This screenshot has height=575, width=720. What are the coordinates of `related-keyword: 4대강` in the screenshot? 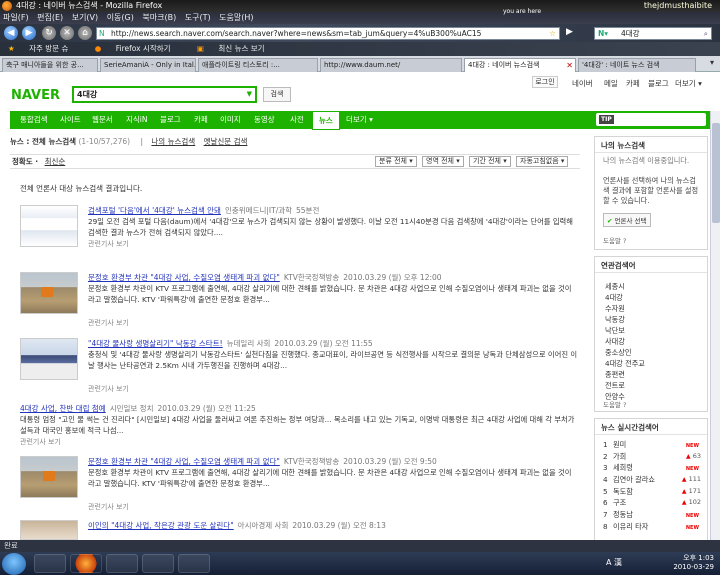 It's located at (651, 297).